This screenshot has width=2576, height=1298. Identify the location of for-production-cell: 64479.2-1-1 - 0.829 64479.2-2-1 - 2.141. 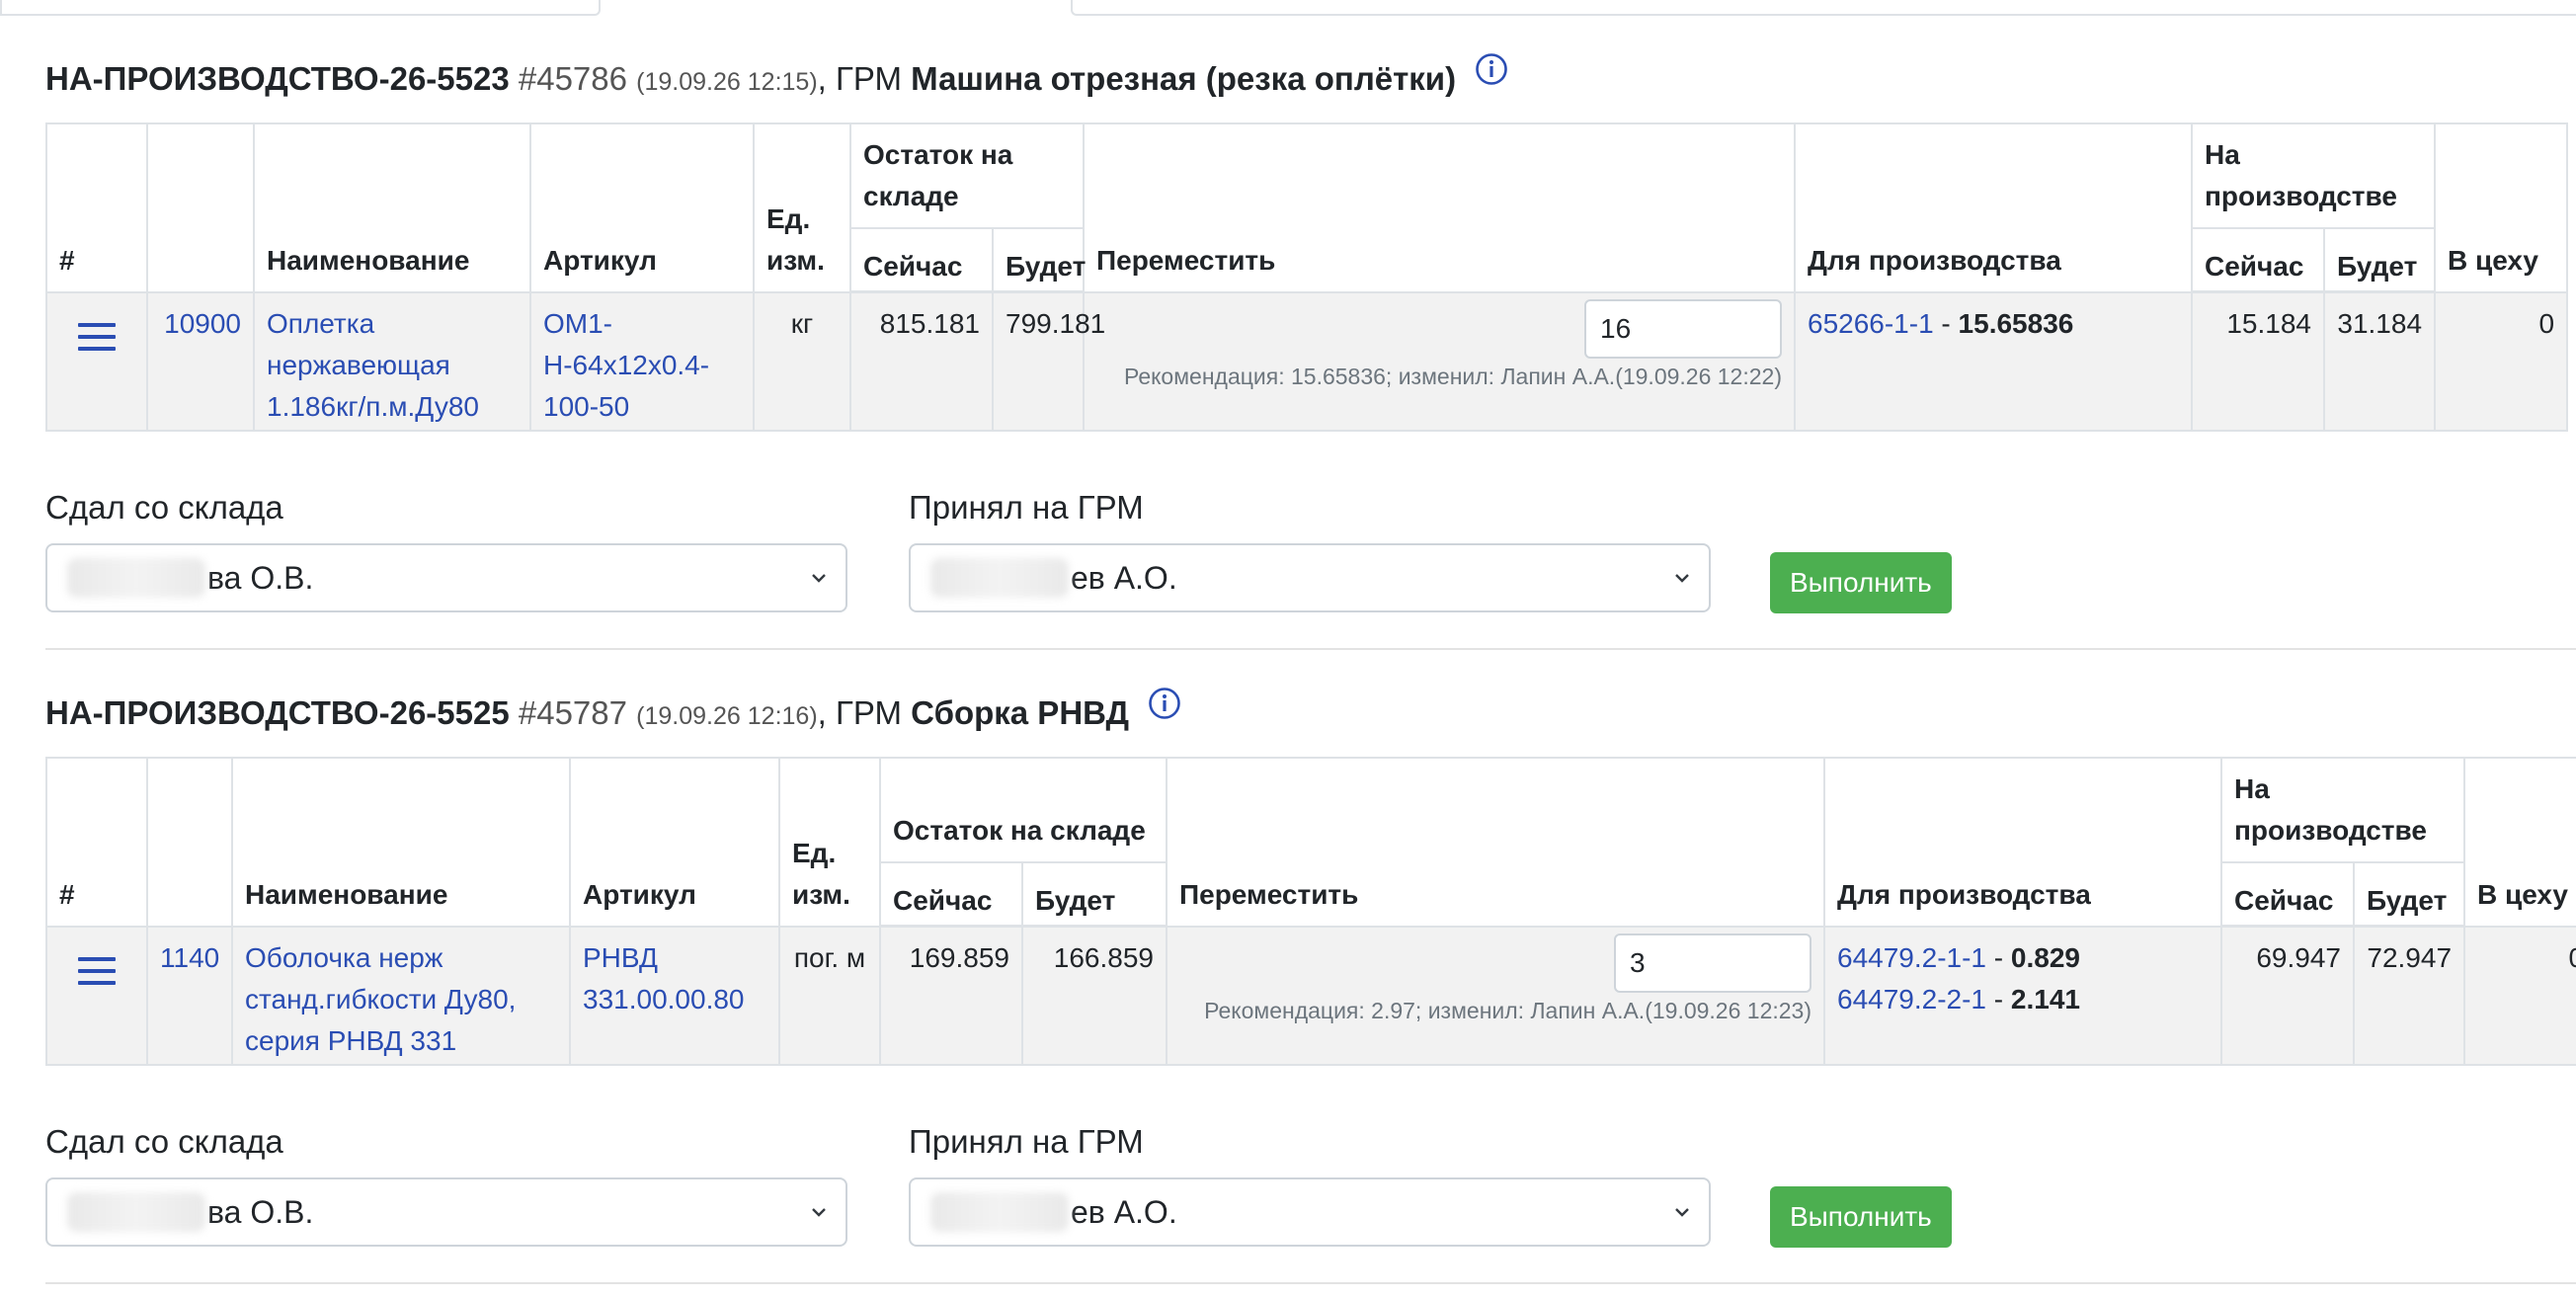
(2022, 995).